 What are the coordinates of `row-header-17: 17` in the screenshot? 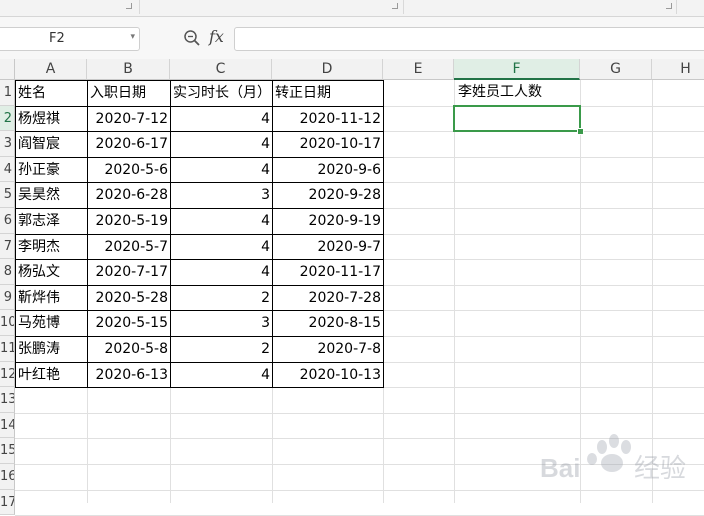 It's located at (7, 502).